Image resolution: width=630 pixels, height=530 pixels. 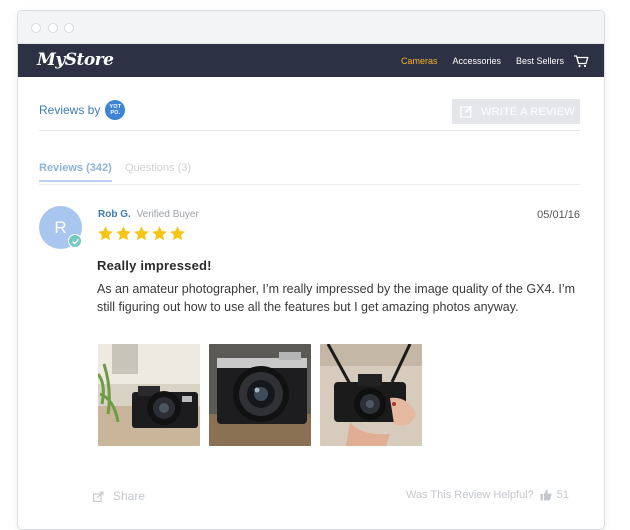 I want to click on nav-item-best-sellers: Best Sellers, so click(x=540, y=61).